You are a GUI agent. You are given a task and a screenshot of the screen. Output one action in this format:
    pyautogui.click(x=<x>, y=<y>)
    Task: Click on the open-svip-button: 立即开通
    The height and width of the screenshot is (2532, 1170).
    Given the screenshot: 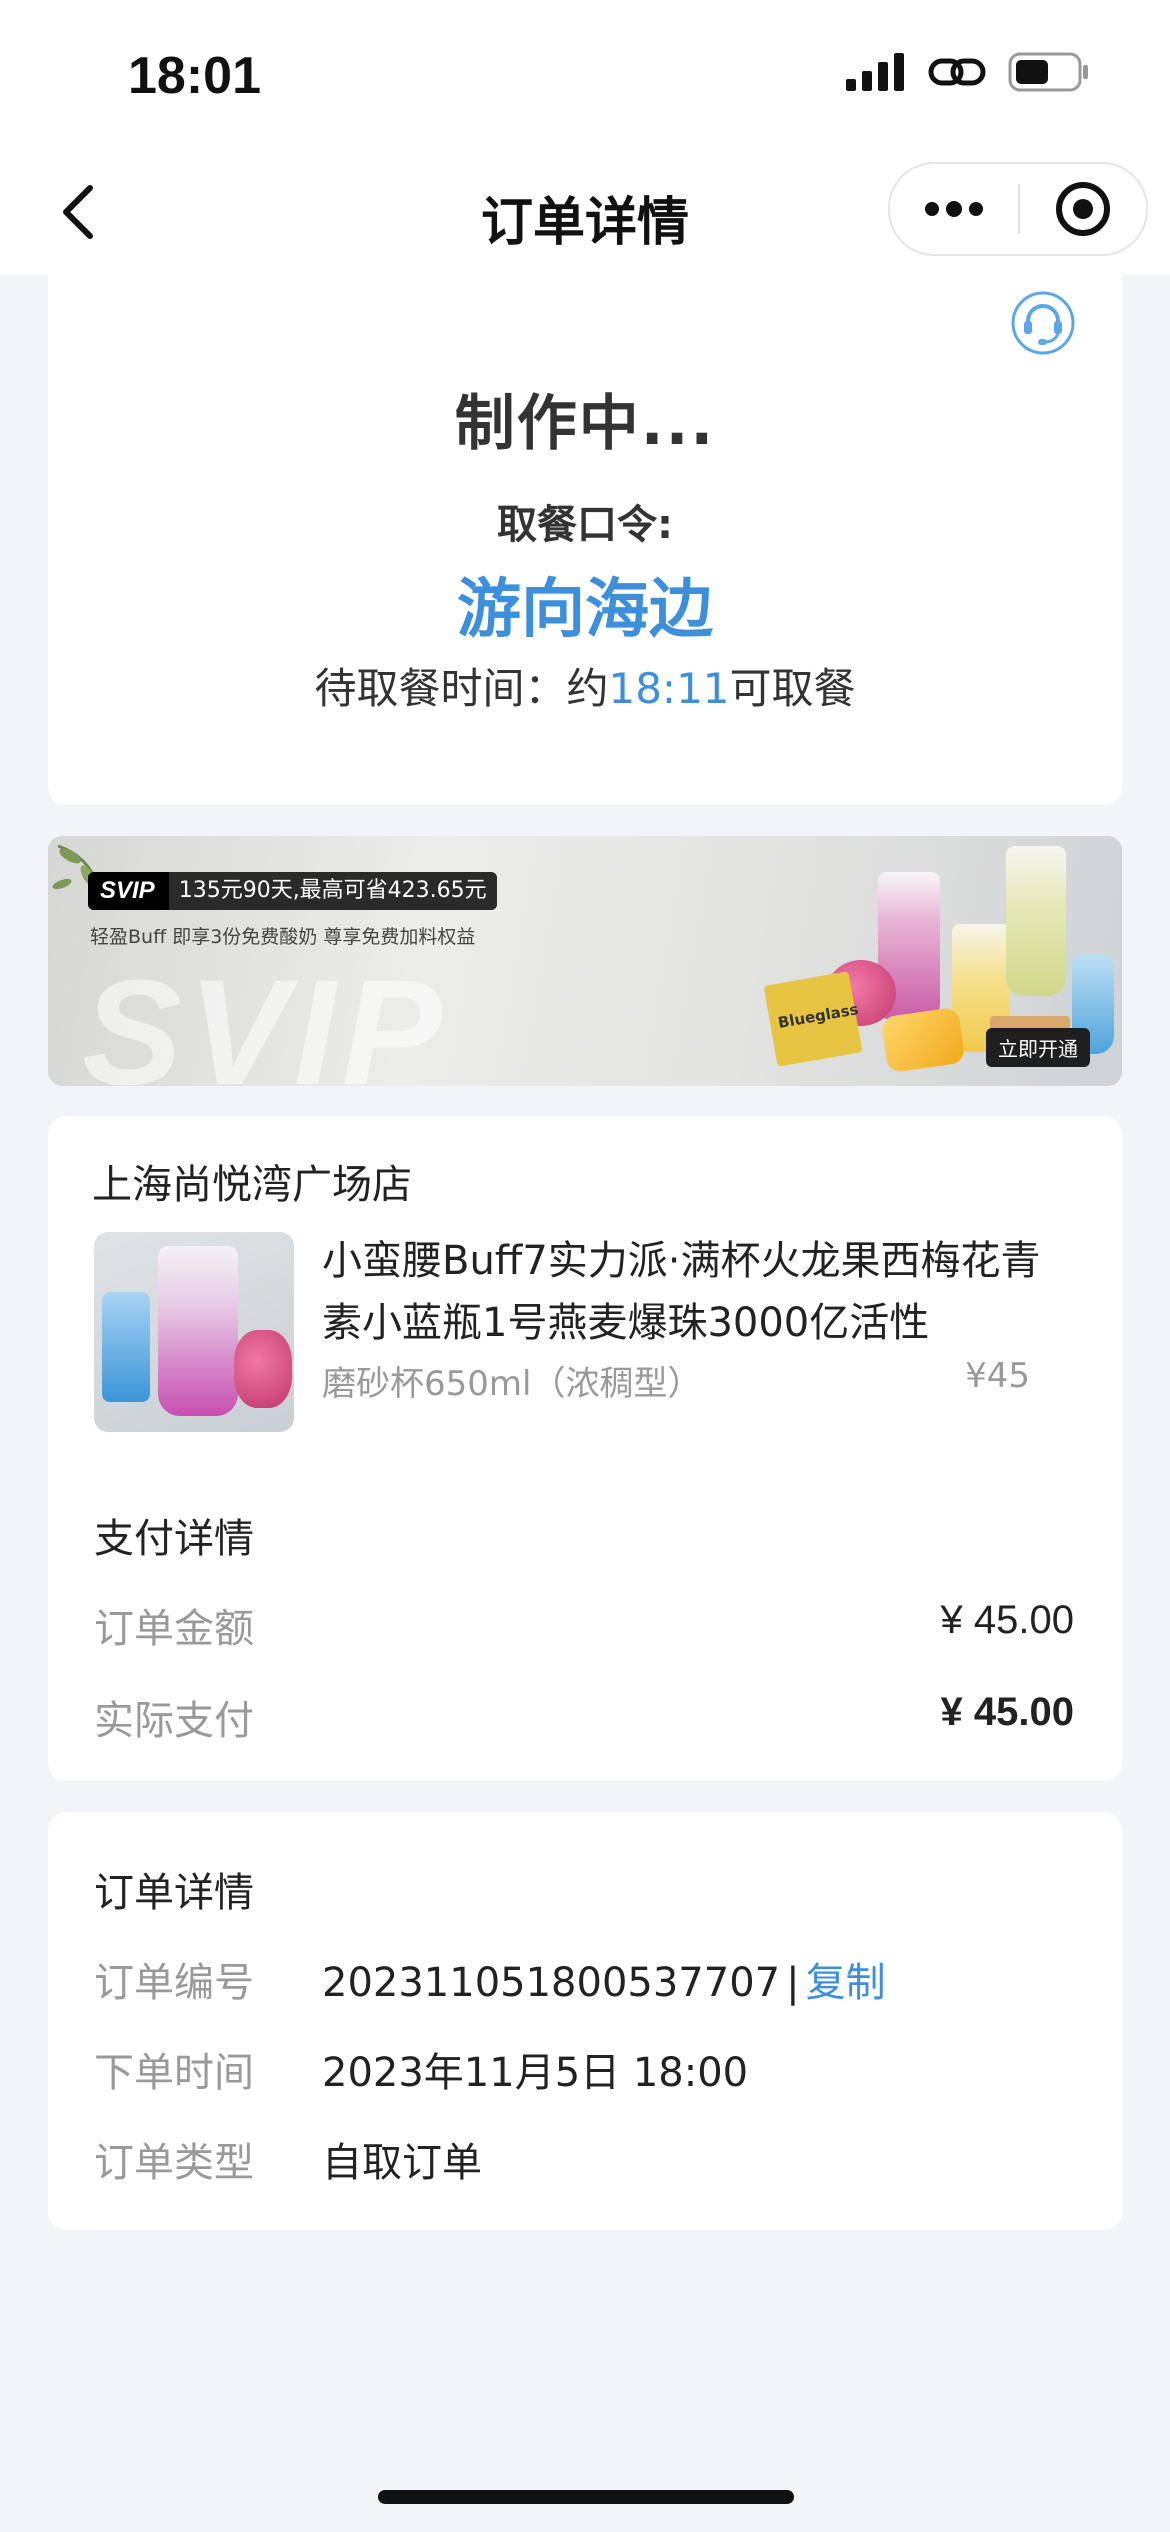 What is the action you would take?
    pyautogui.click(x=1038, y=1047)
    